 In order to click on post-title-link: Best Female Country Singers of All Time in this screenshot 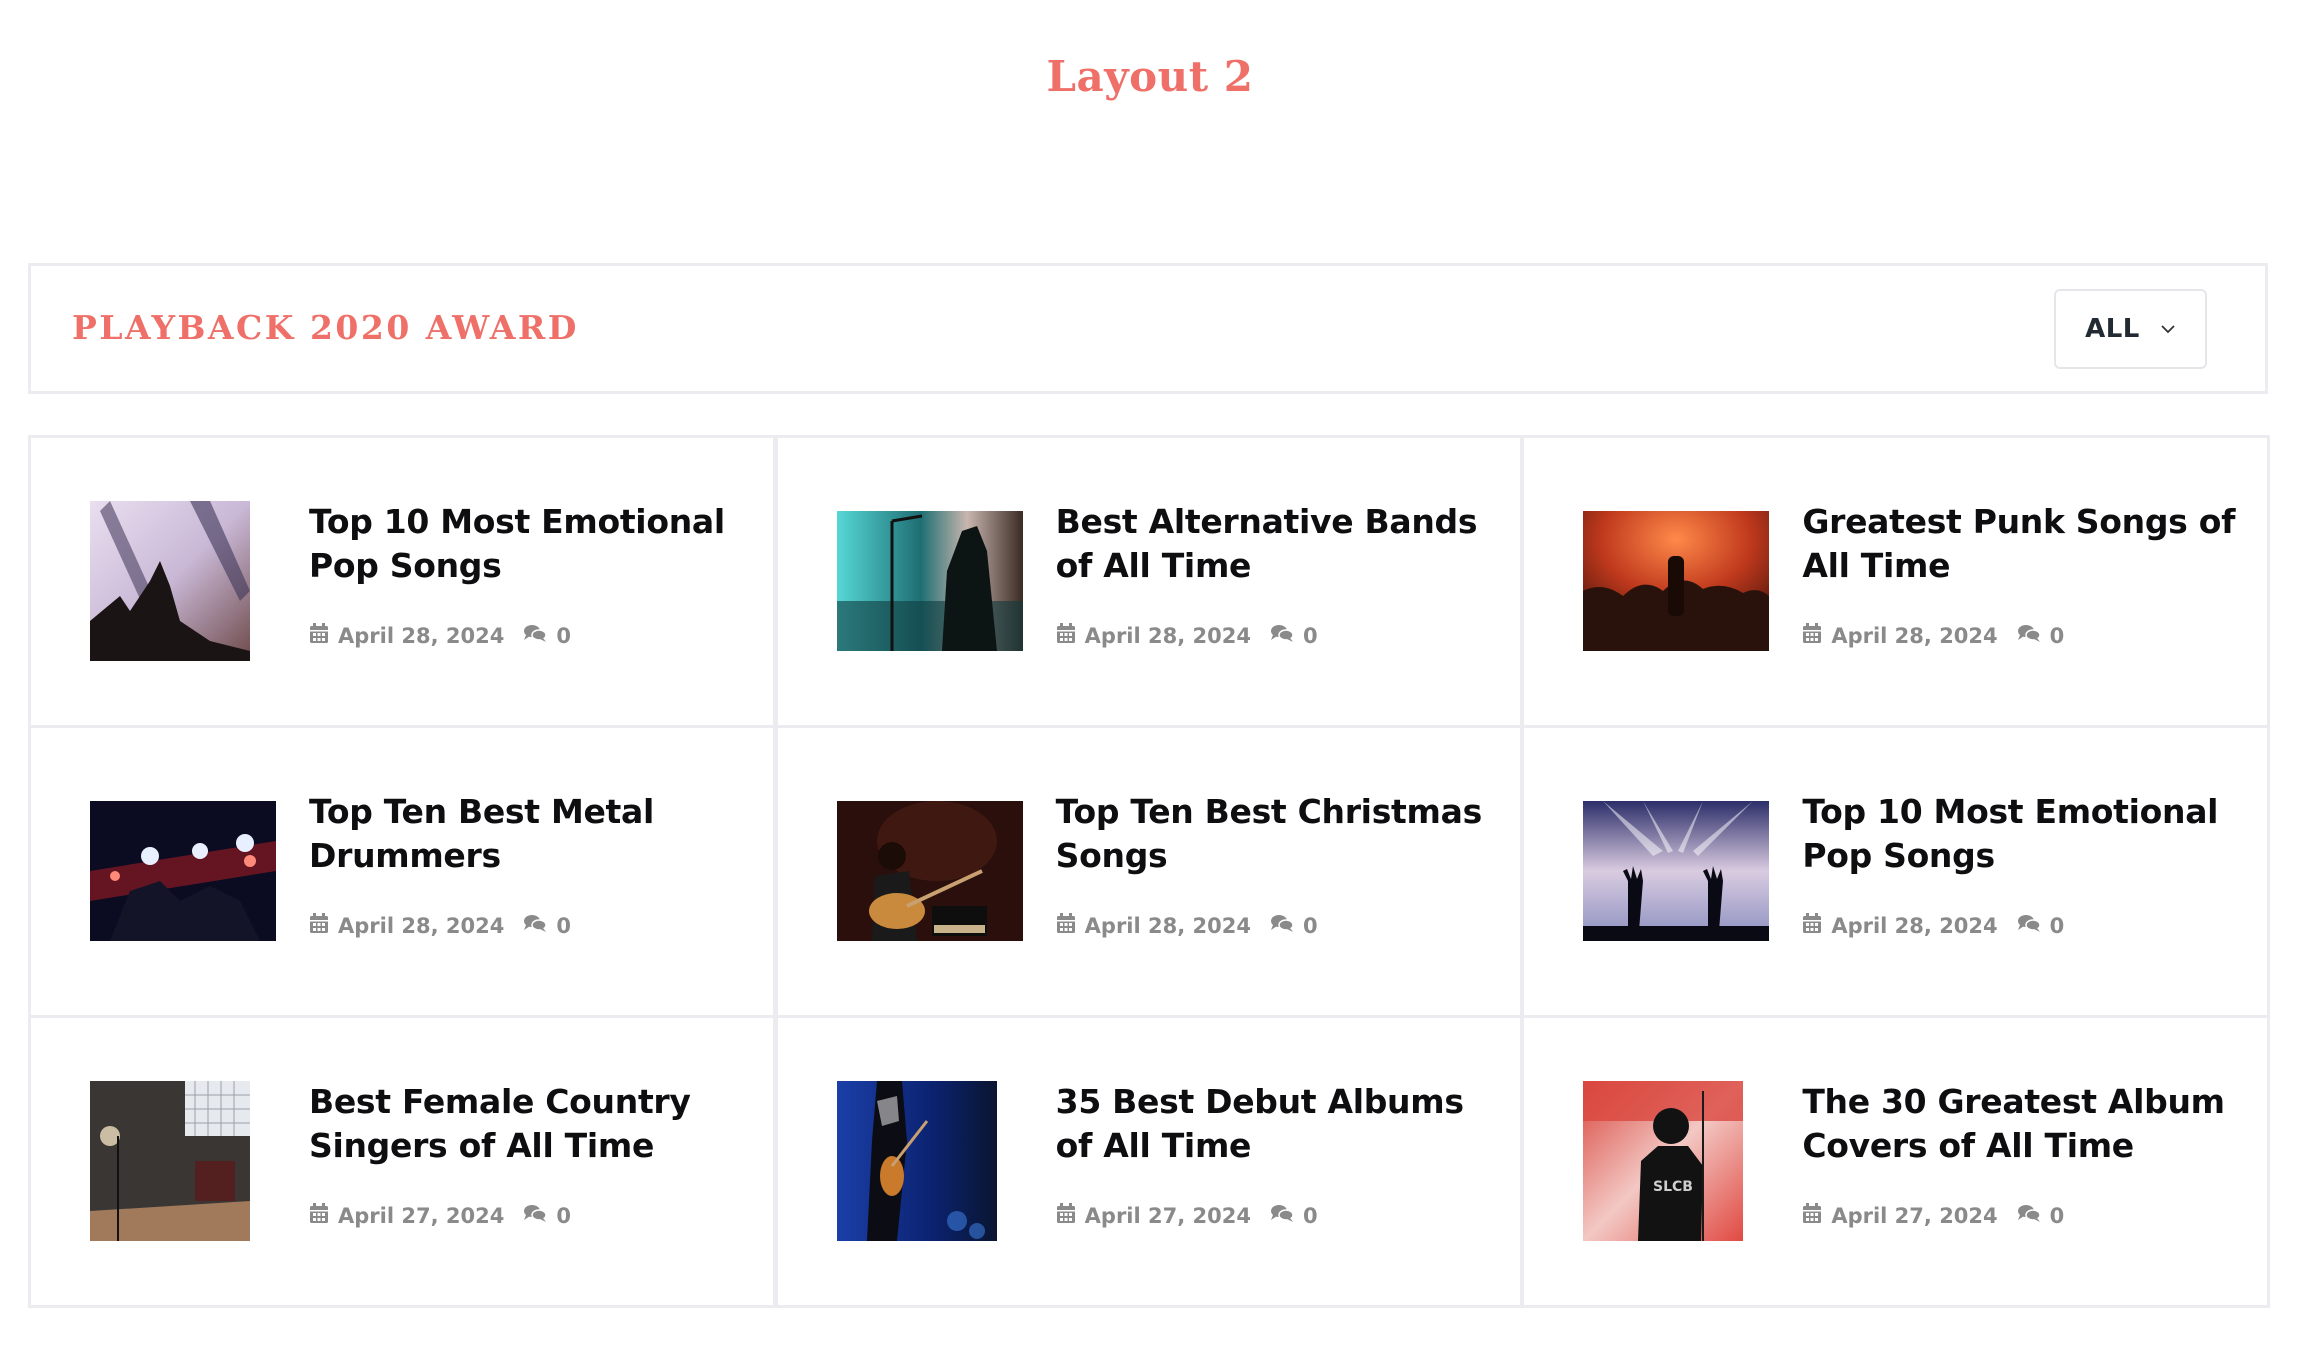, I will do `click(529, 1124)`.